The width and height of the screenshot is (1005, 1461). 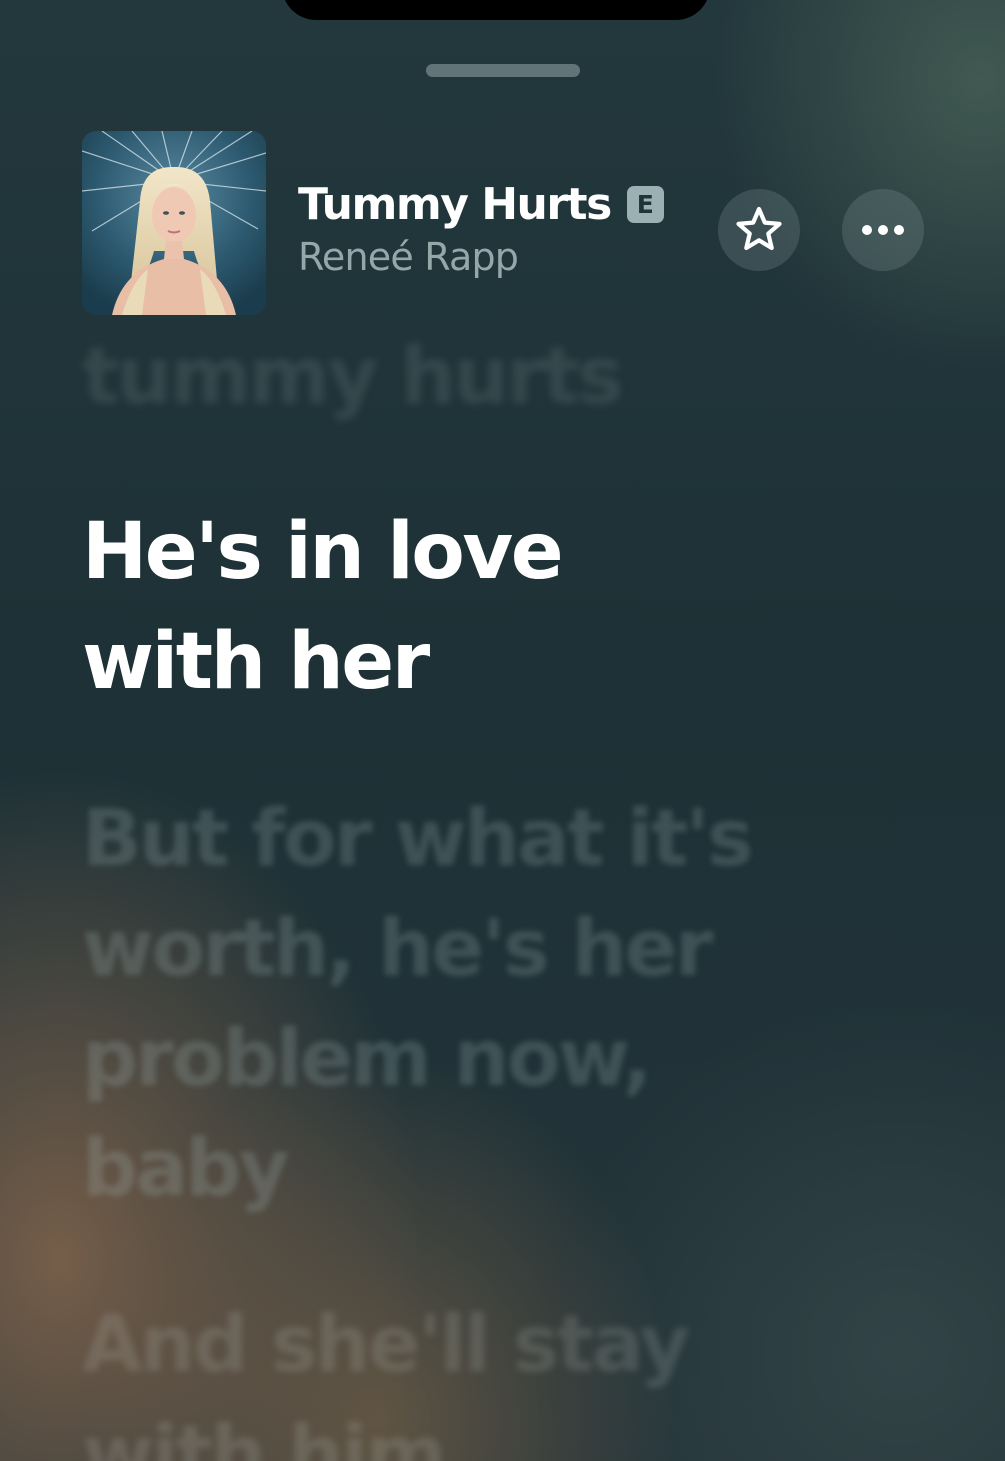 I want to click on album-artwork, so click(x=174, y=223).